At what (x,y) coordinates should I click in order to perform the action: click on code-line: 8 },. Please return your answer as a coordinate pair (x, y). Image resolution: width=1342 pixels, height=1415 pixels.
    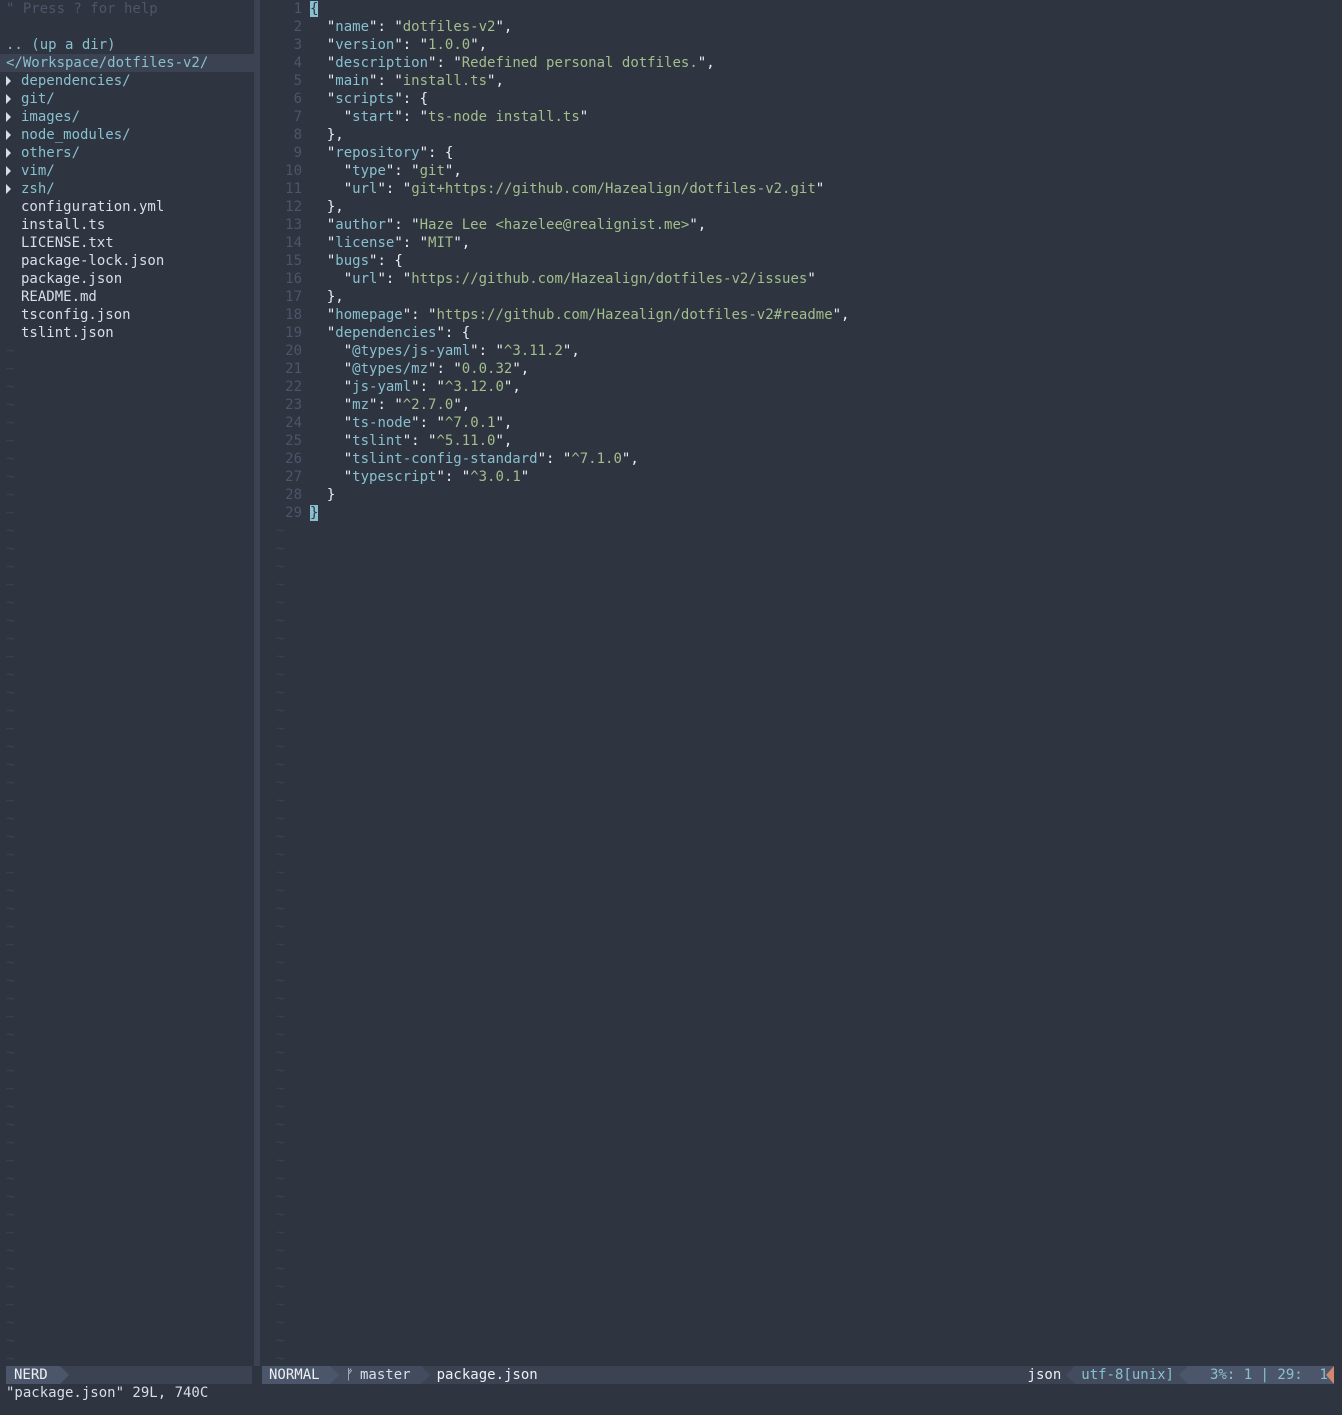
    Looking at the image, I should click on (802, 135).